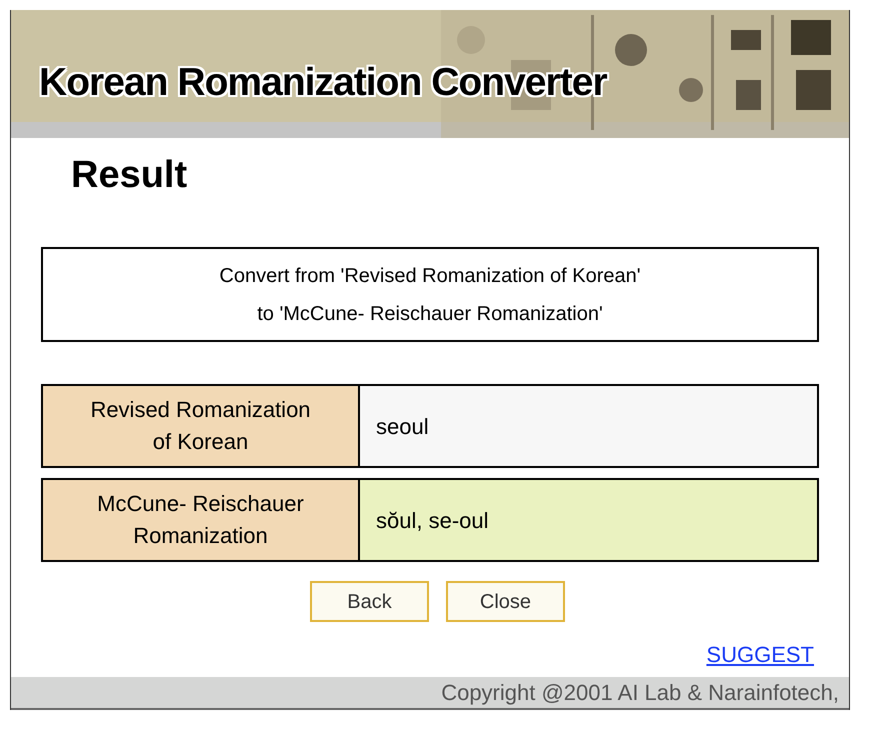 Image resolution: width=872 pixels, height=732 pixels. I want to click on row-label: Revised Romanization of Korean, so click(201, 426).